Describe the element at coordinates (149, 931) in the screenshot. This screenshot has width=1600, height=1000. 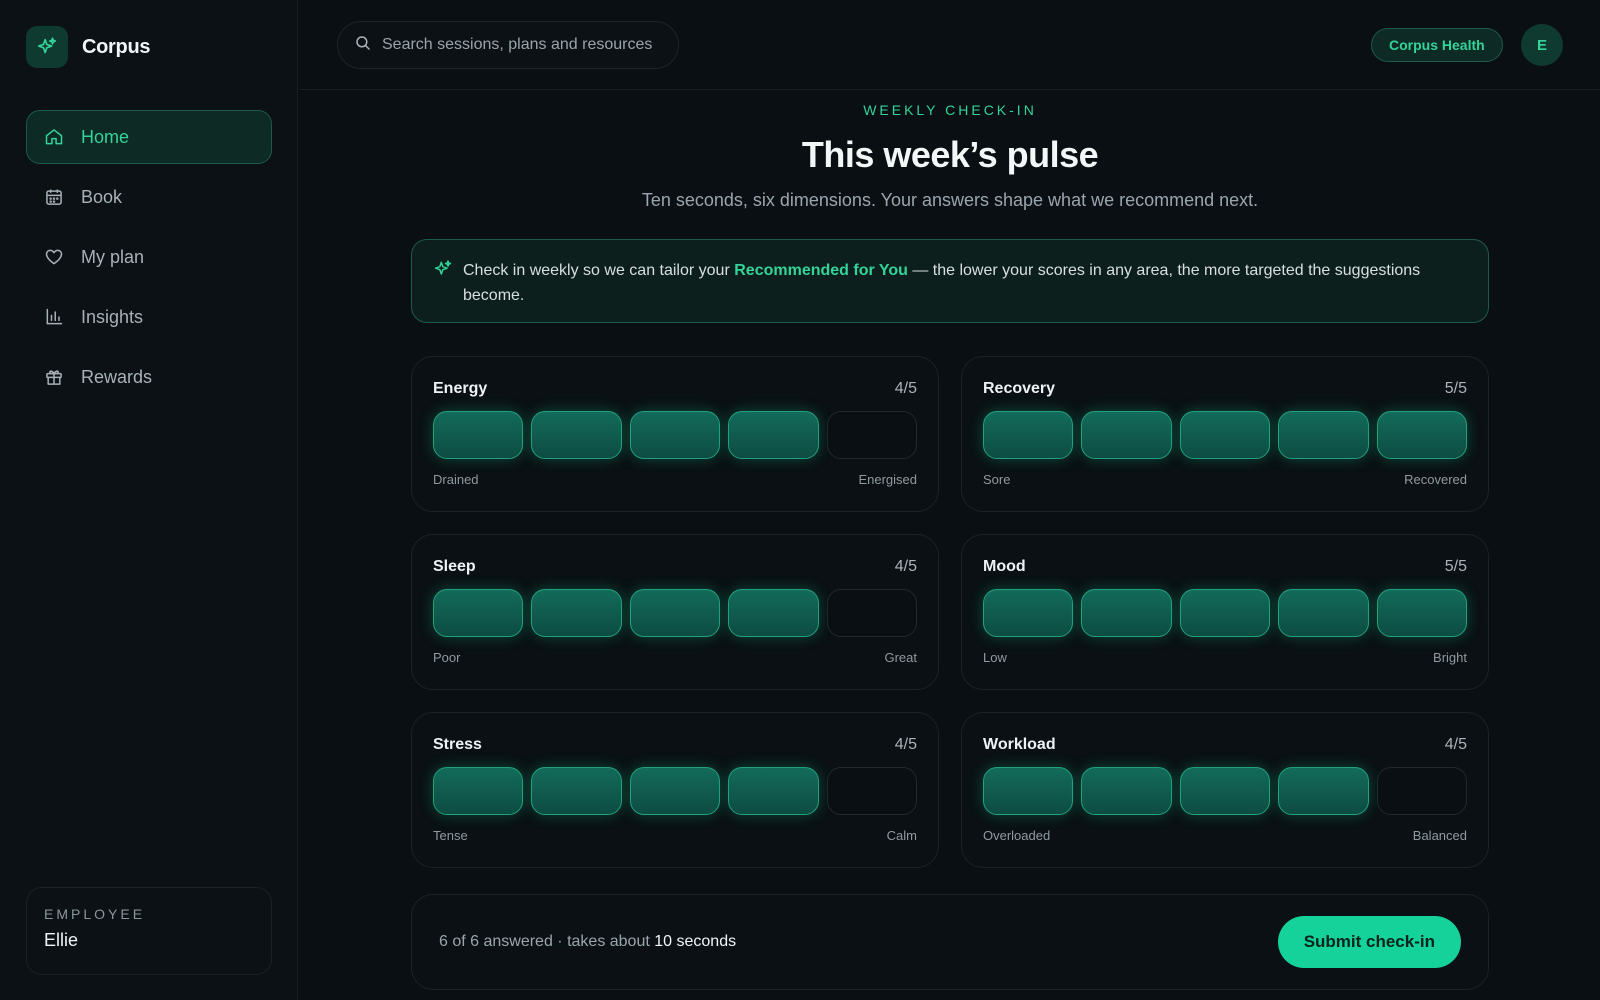
I see `employee-card: EMPLOYEE Ellie` at that location.